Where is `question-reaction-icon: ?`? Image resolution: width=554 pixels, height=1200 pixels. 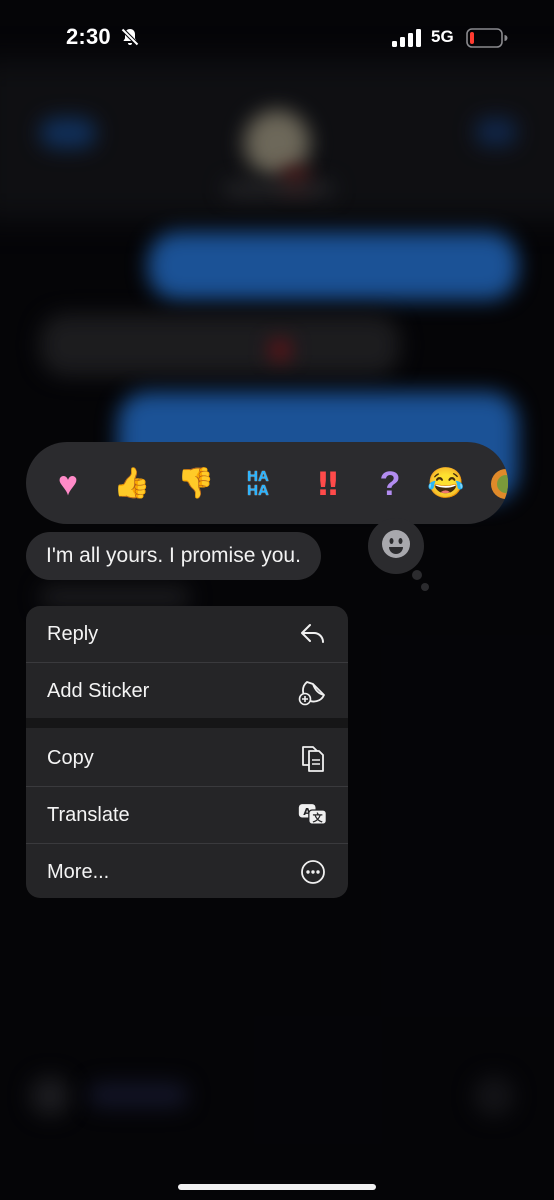 question-reaction-icon: ? is located at coordinates (390, 484).